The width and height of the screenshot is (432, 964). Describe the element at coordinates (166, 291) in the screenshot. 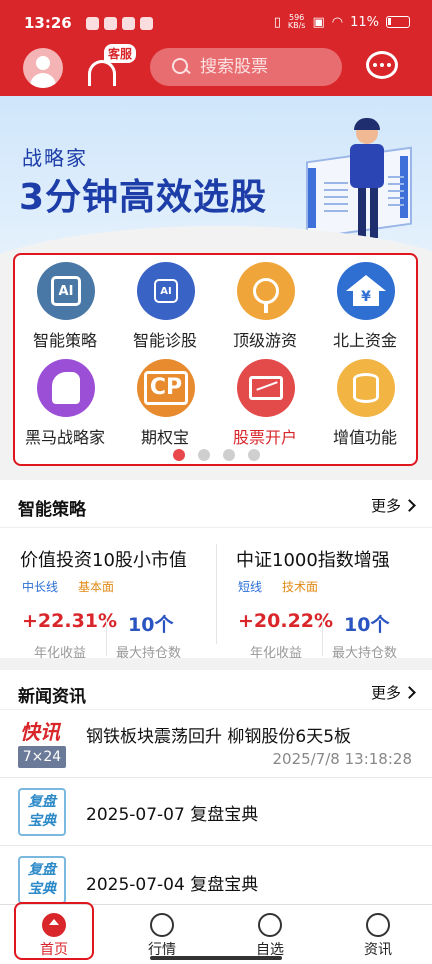

I see `ai-diagnose-icon: AI` at that location.